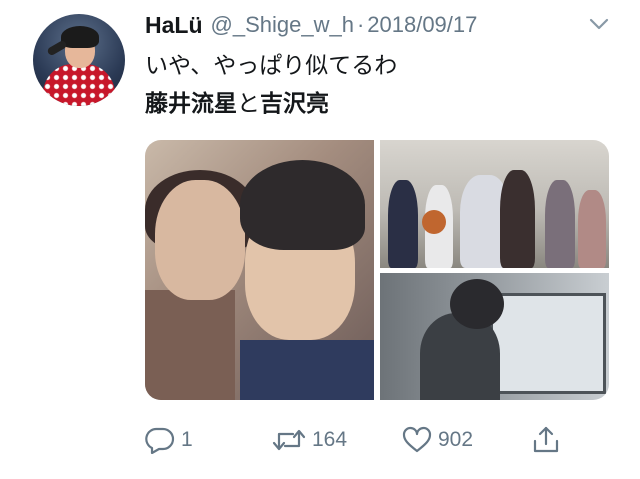 Image resolution: width=640 pixels, height=479 pixels. What do you see at coordinates (380, 440) in the screenshot?
I see `action-bar: 1 164 902` at bounding box center [380, 440].